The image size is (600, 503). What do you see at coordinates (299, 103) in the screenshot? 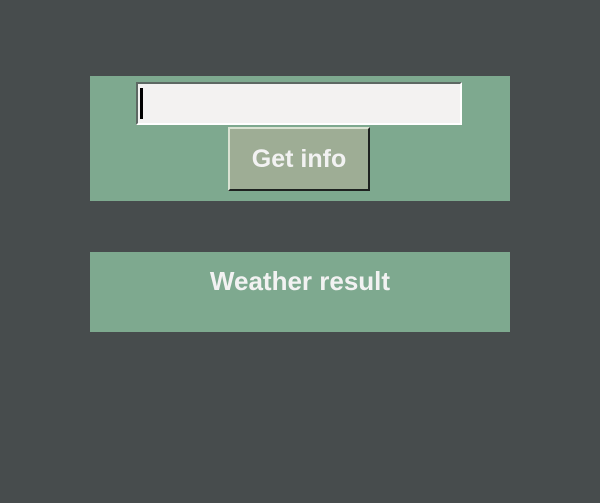
I see `city-input` at bounding box center [299, 103].